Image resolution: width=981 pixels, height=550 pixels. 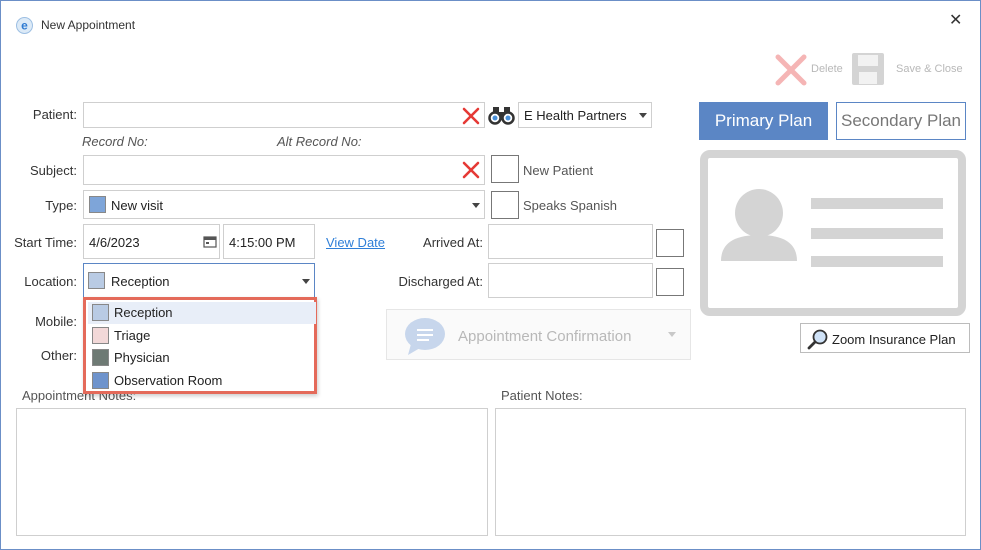 What do you see at coordinates (61, 205) in the screenshot?
I see `type-label: Type:` at bounding box center [61, 205].